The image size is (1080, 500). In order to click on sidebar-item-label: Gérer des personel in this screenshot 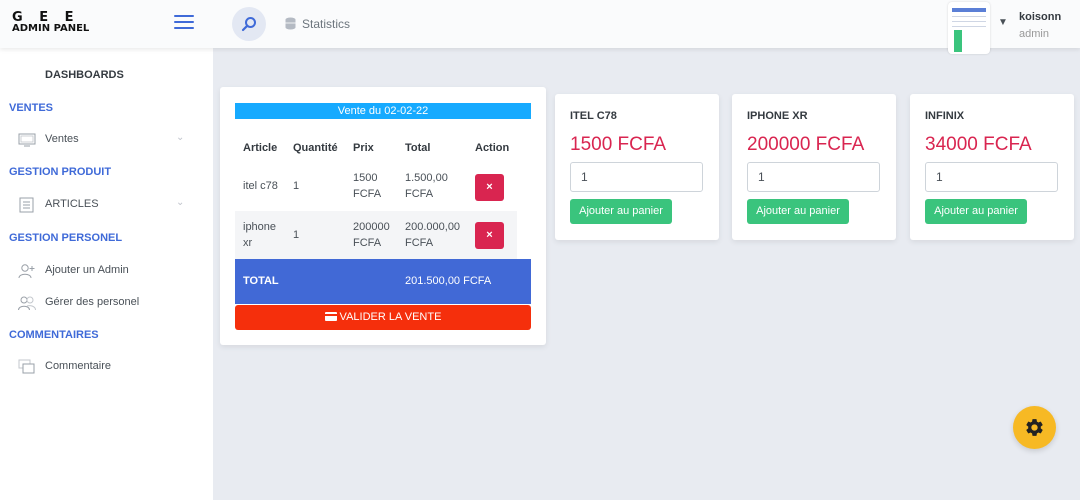, I will do `click(92, 302)`.